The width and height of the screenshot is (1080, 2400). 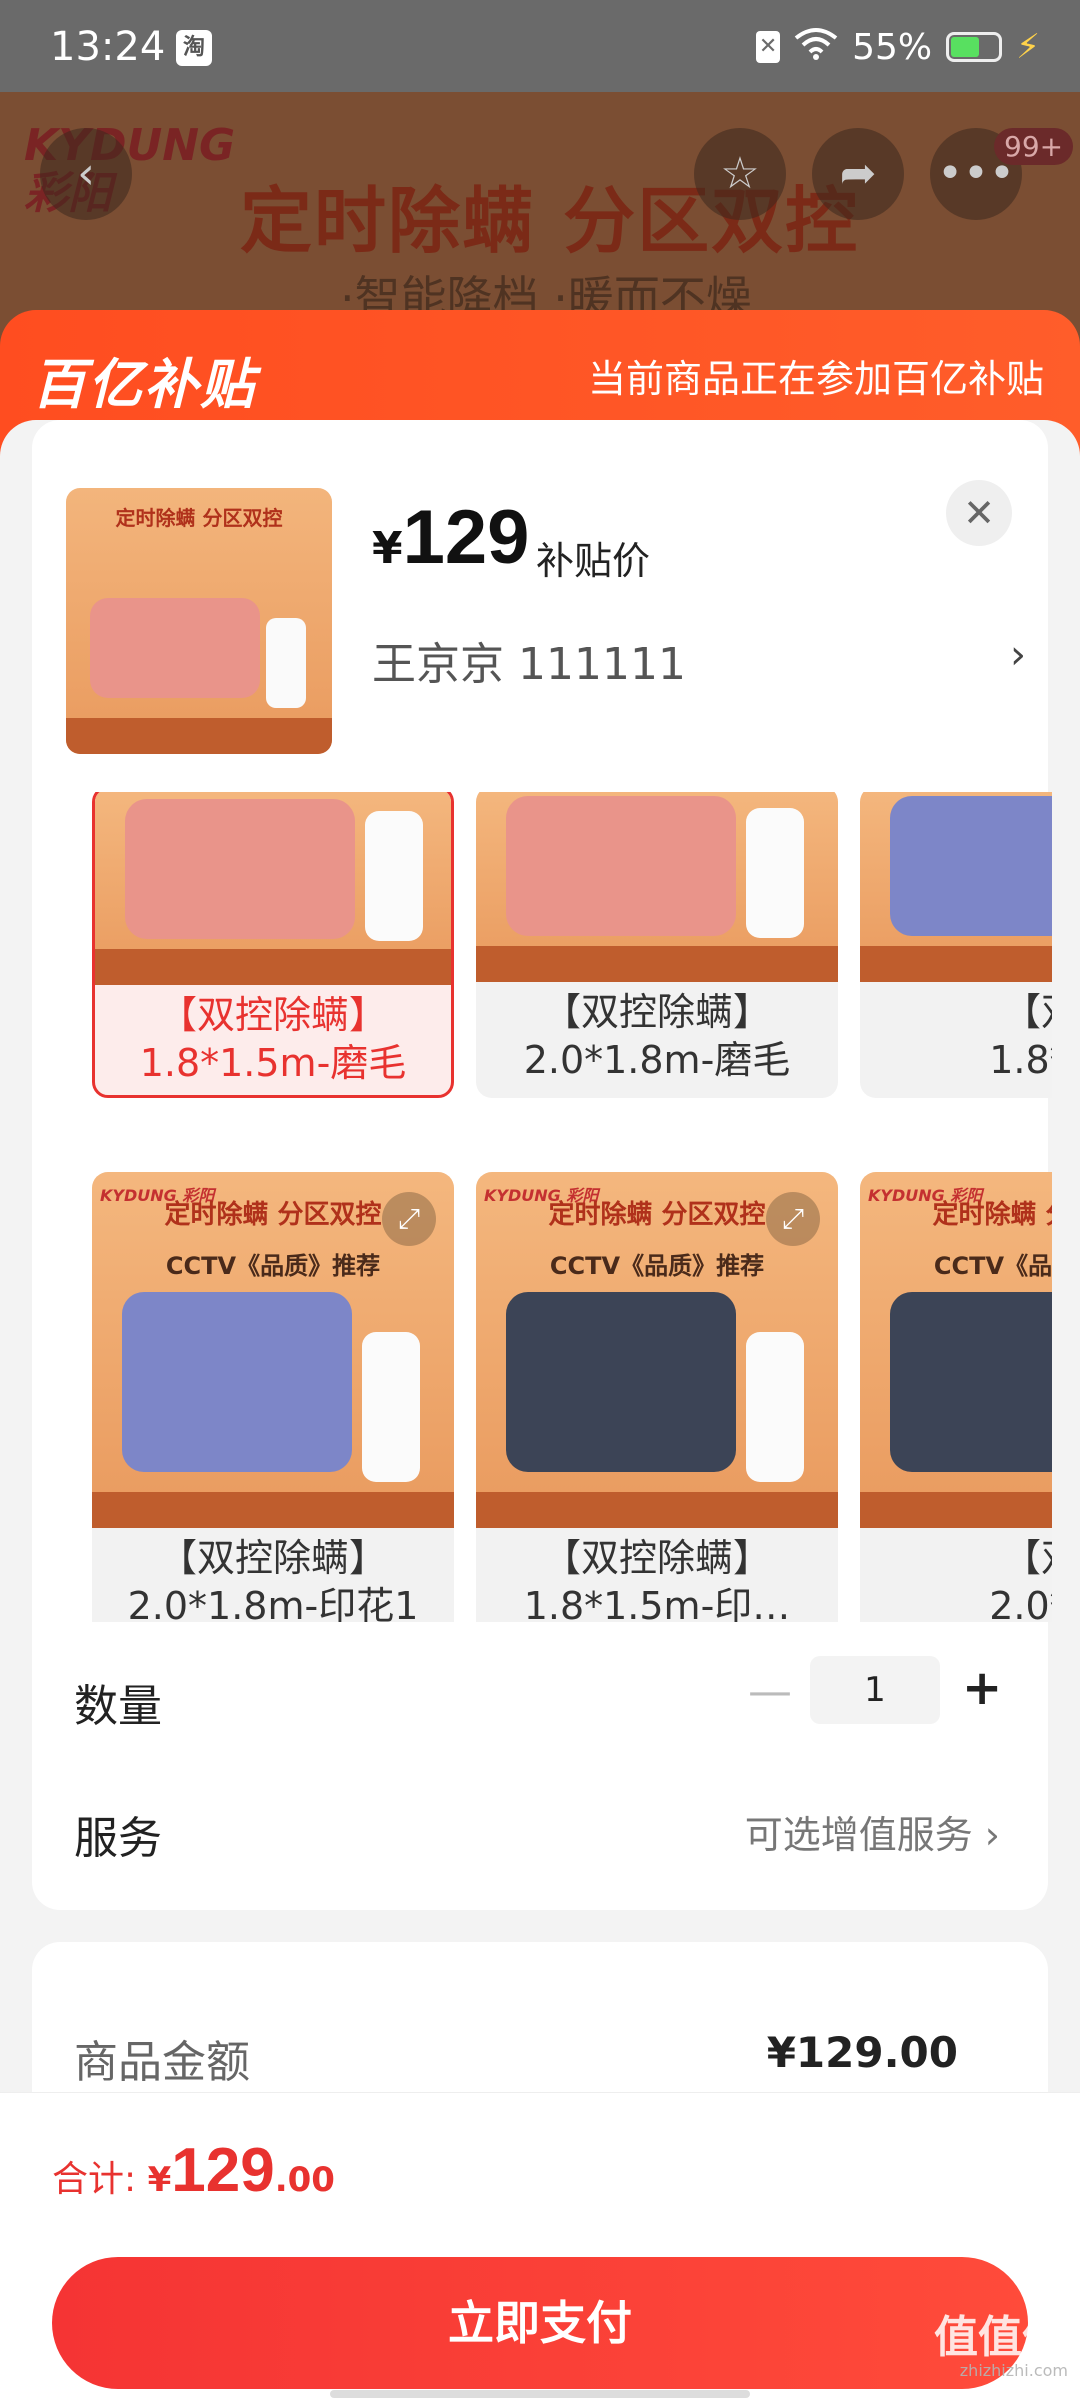 I want to click on battery-icon, so click(x=974, y=47).